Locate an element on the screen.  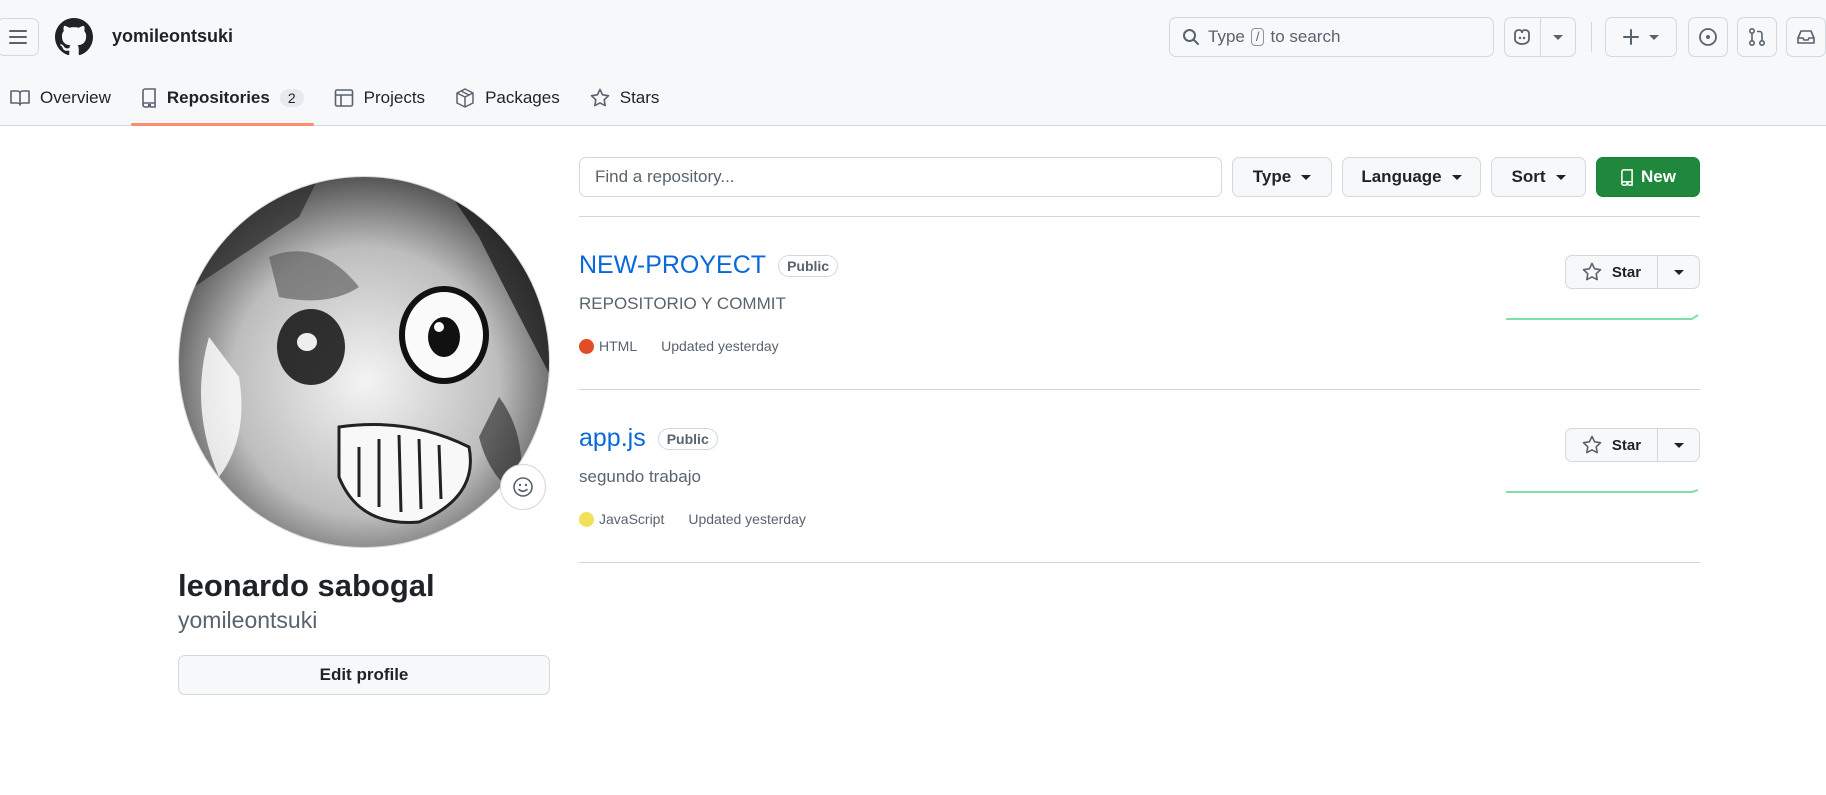
issues-button is located at coordinates (1708, 37).